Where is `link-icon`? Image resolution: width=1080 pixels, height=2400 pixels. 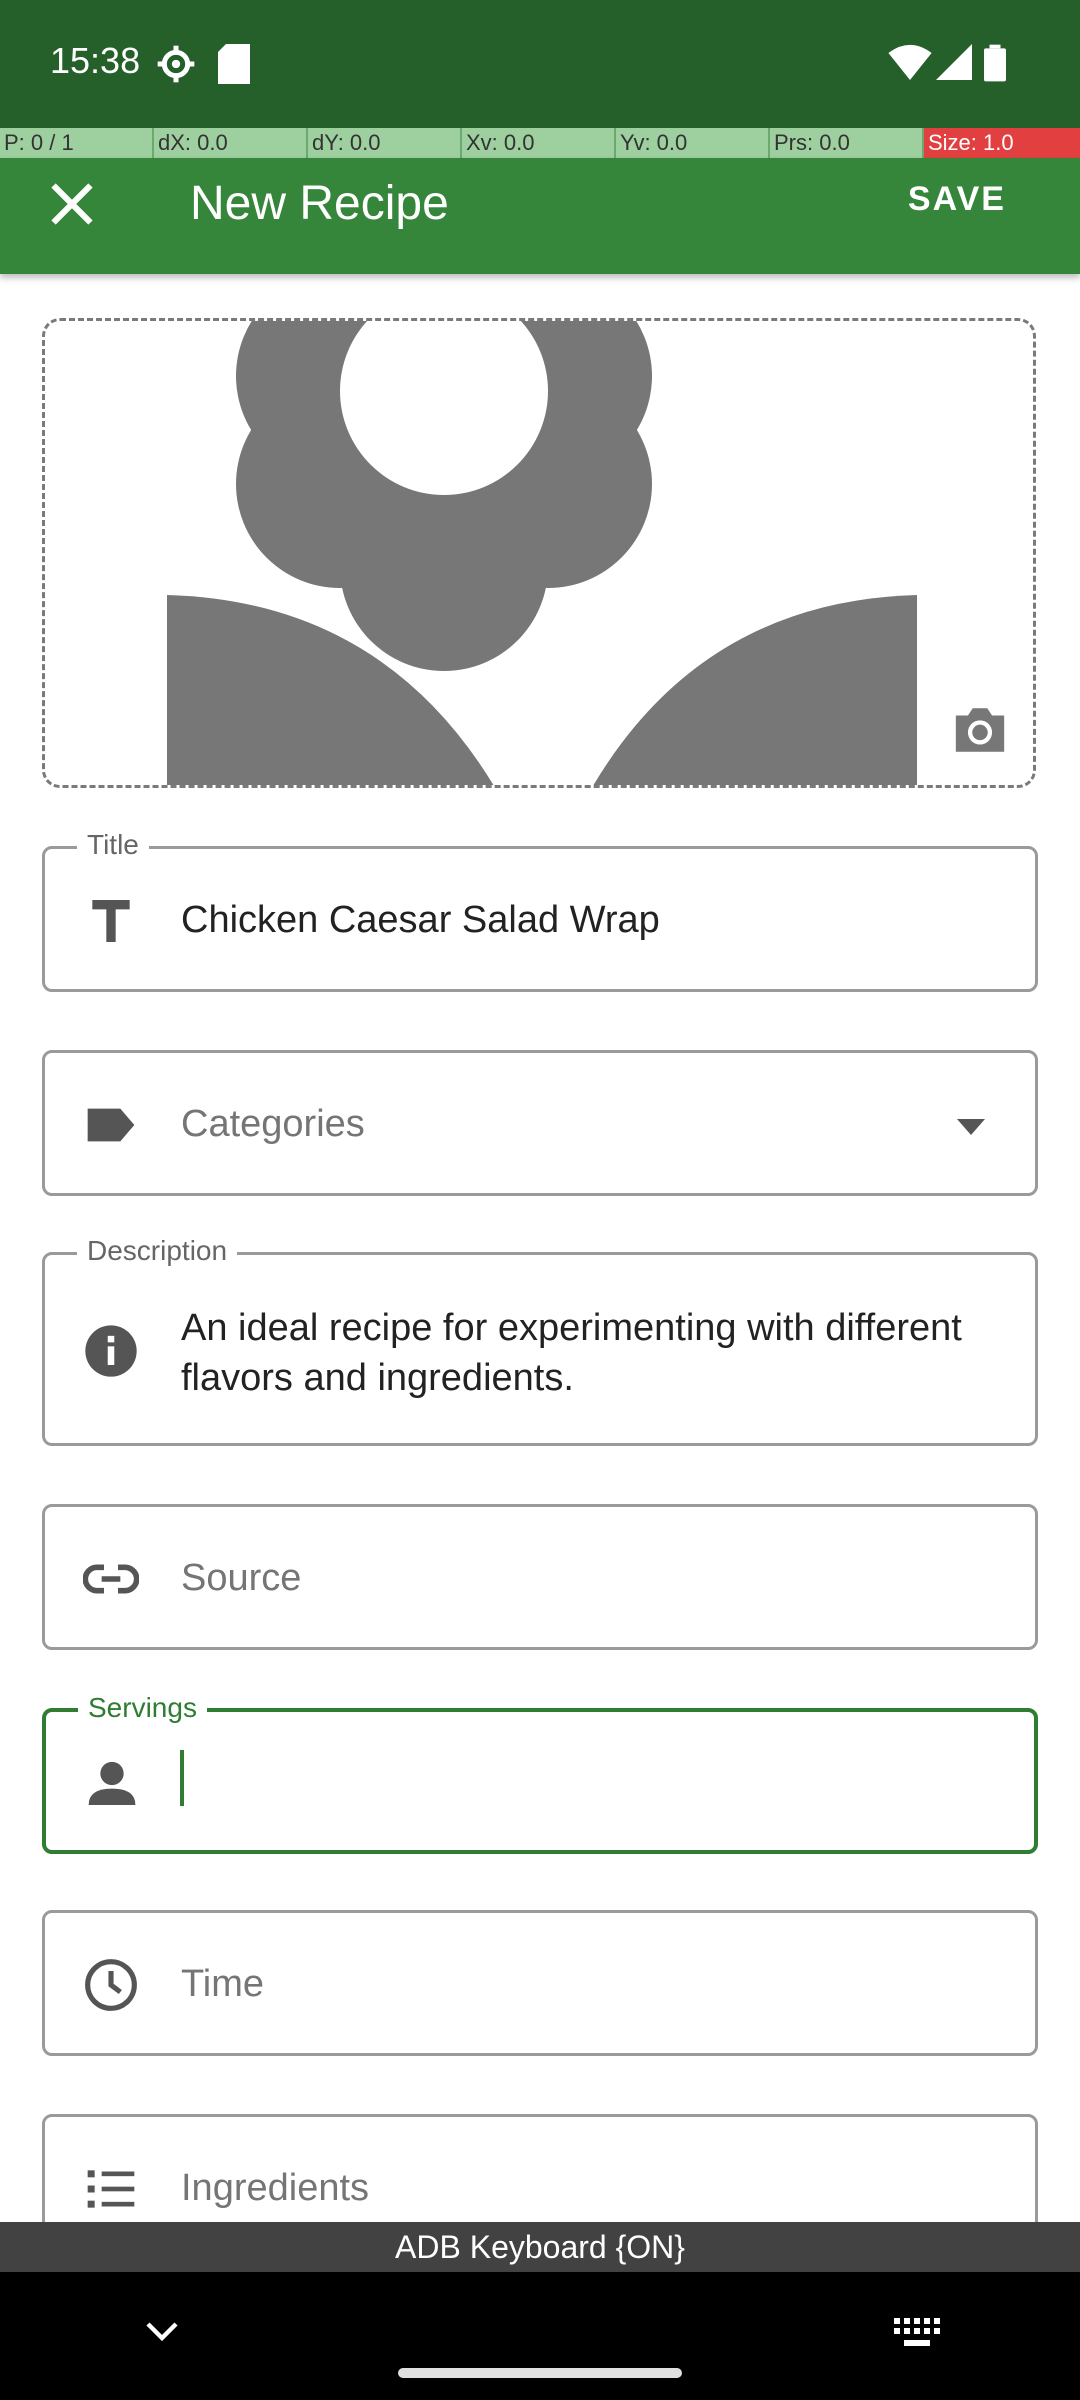
link-icon is located at coordinates (111, 1579).